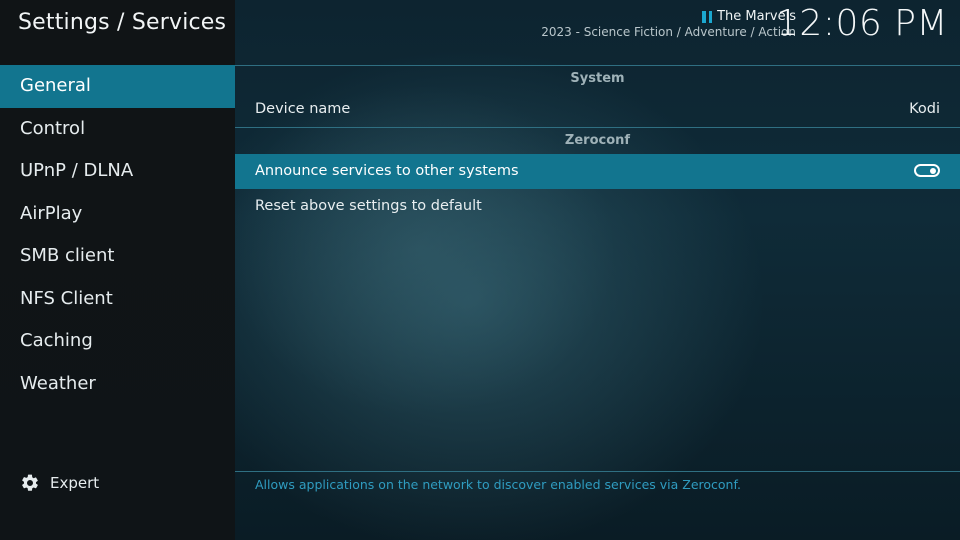  What do you see at coordinates (597, 140) in the screenshot?
I see `section-header-zeroconf: Zeroconf` at bounding box center [597, 140].